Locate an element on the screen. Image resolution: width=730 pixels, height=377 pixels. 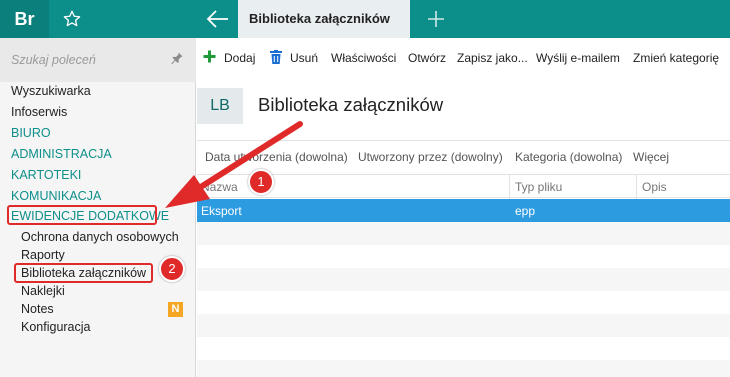
change-category-button: Zmień kategorię is located at coordinates (676, 58).